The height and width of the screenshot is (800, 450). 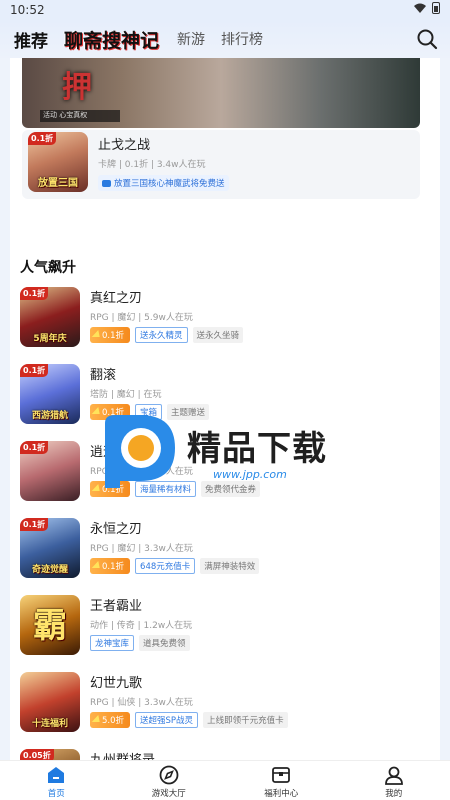 I want to click on game-tags: 5.0折 送超强SP战灵 上线即领千元充值卡, so click(x=189, y=720).